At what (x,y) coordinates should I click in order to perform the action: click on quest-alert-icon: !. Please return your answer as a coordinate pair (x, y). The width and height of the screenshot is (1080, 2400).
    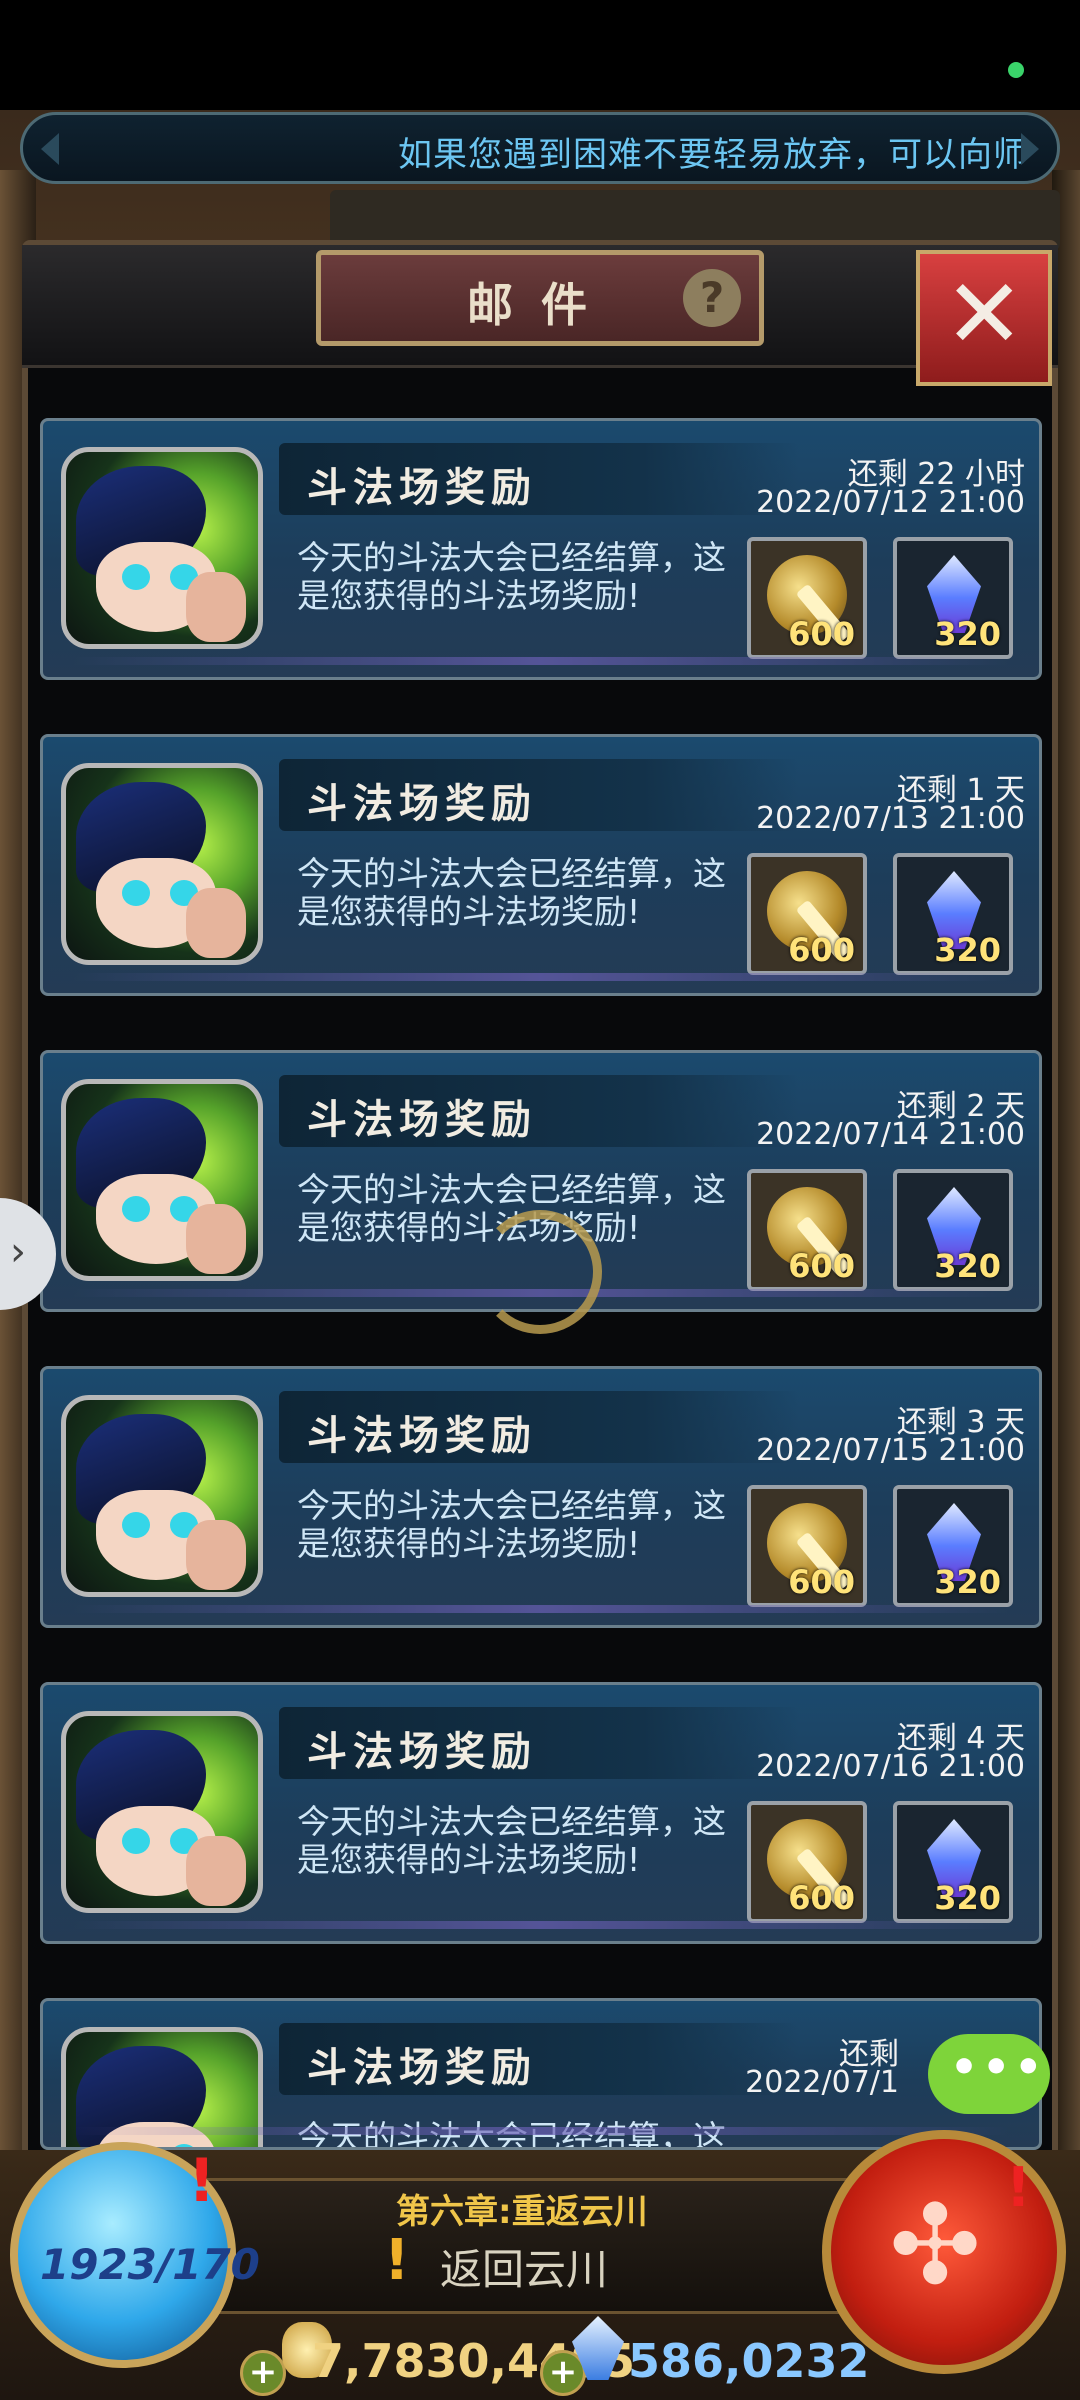
    Looking at the image, I should click on (397, 2260).